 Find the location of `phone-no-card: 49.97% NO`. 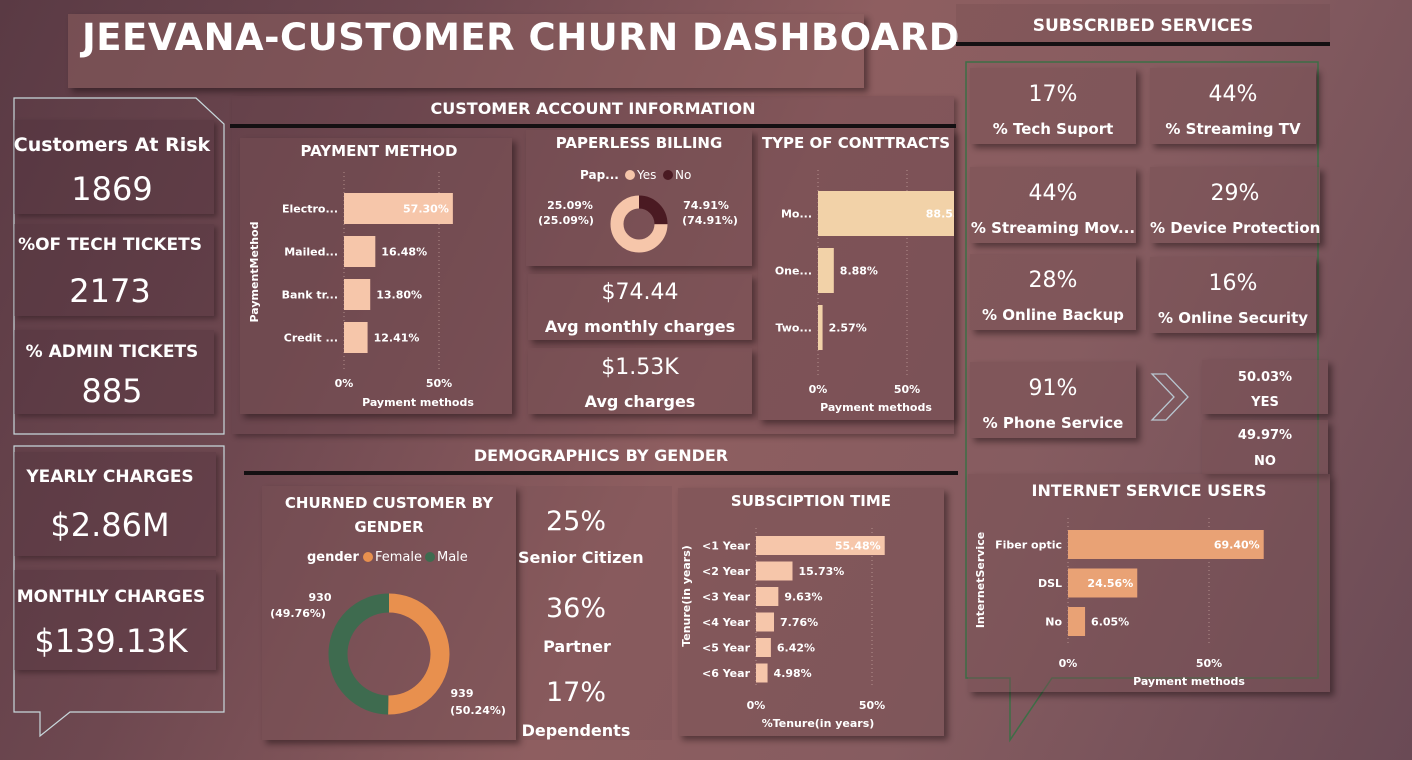

phone-no-card: 49.97% NO is located at coordinates (1265, 447).